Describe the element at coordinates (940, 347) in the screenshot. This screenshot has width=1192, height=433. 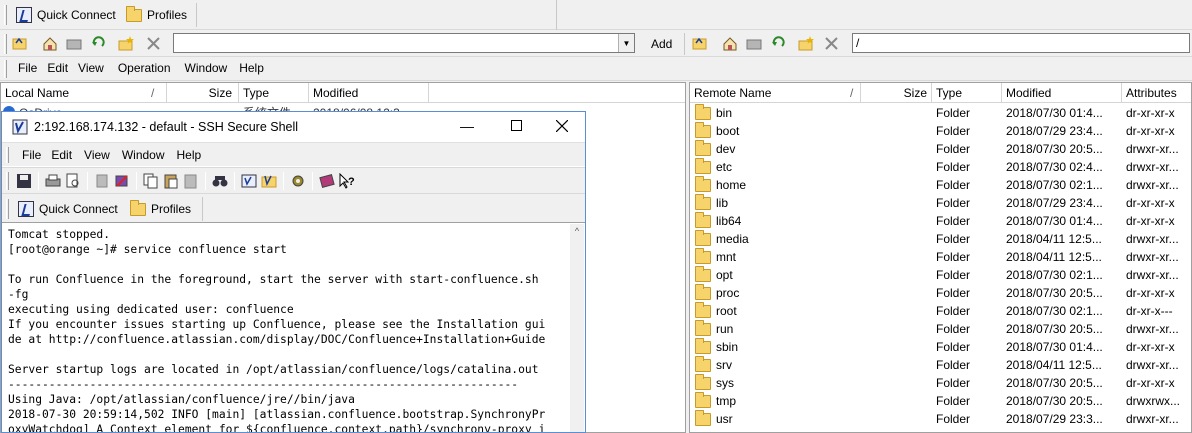
I see `remote-file-row: sbin Folder 2018/07/30 01:4... dr-xr-xr-x` at that location.